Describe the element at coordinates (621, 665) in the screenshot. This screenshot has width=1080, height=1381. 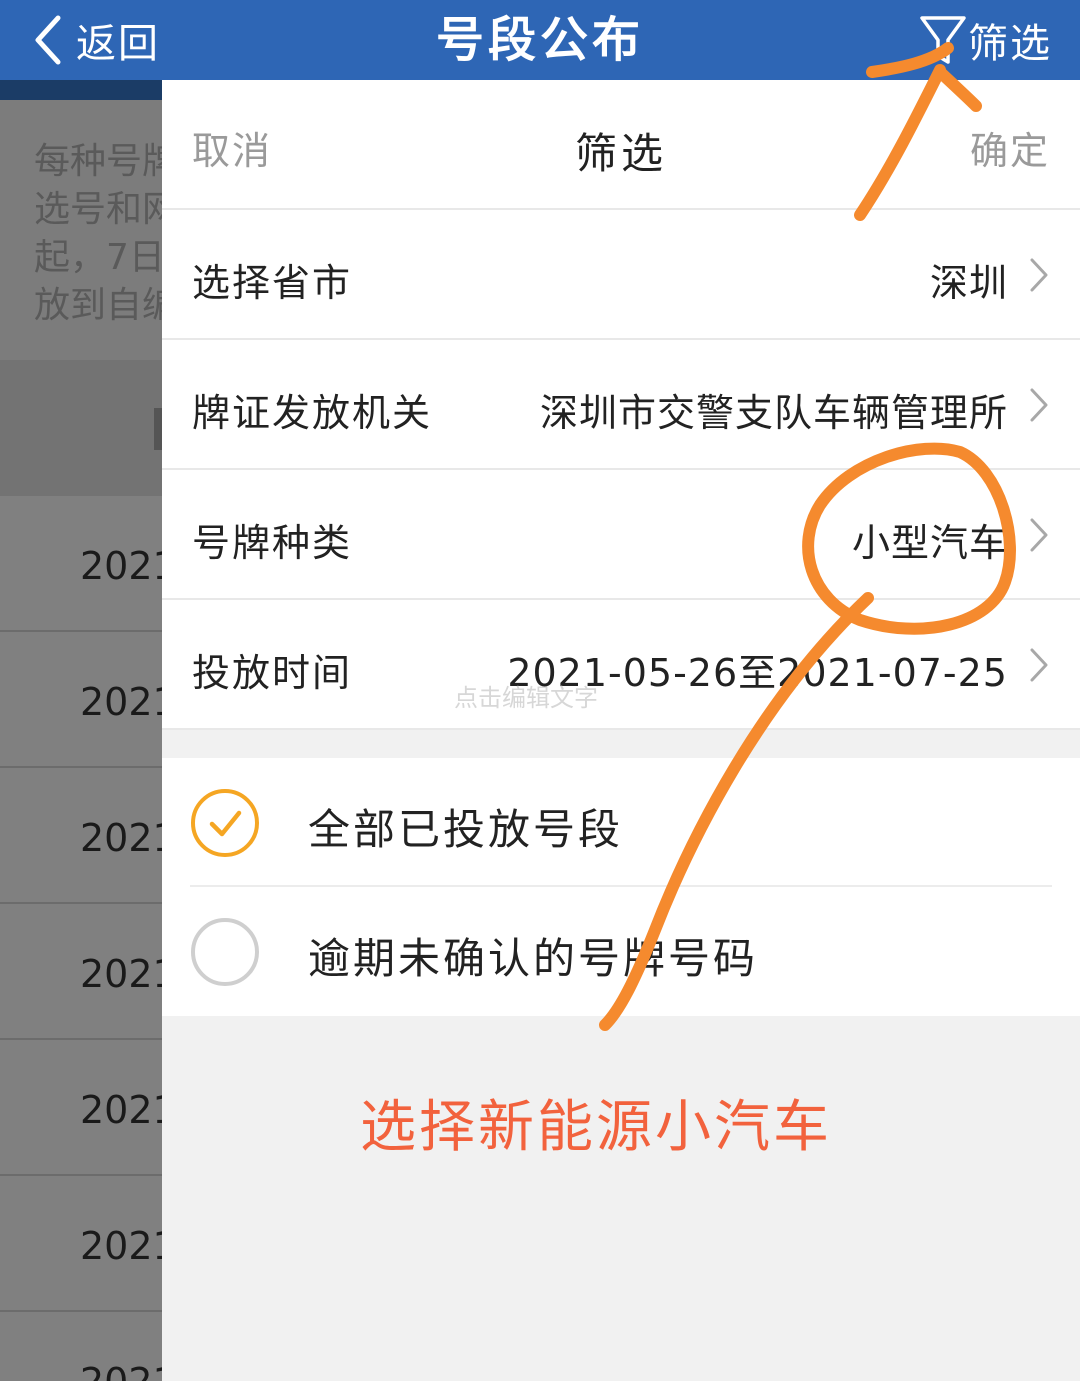
I see `release-time-row: 投放时间 2021-05-26至2021-07-25` at that location.